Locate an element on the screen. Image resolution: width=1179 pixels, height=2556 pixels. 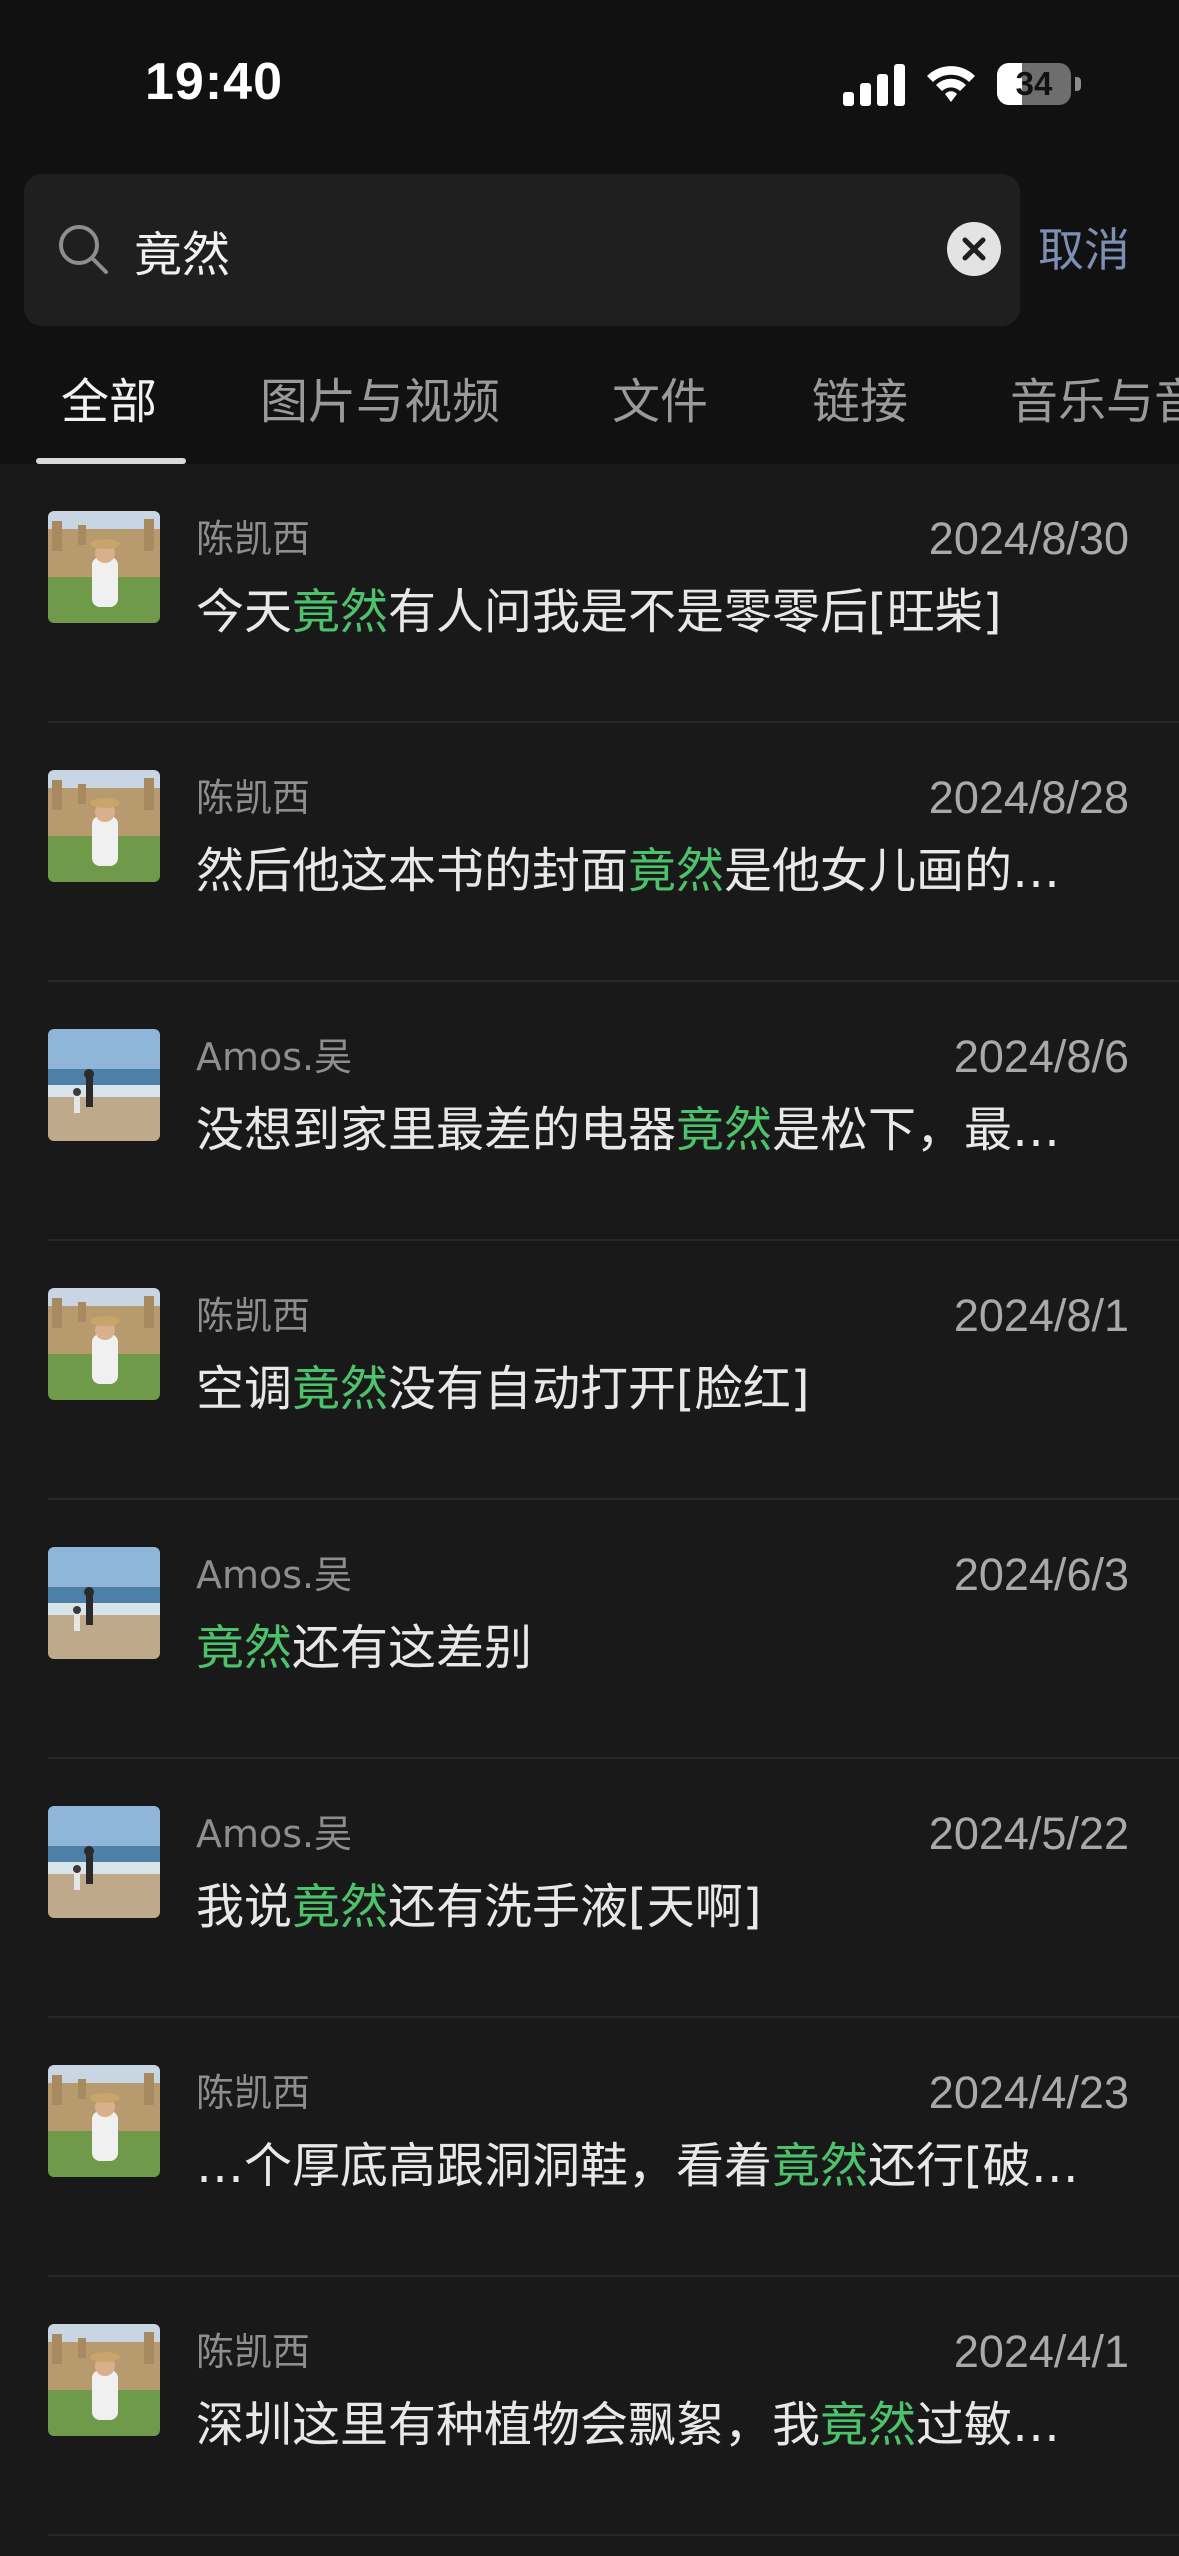
clear-x-icon is located at coordinates (974, 249).